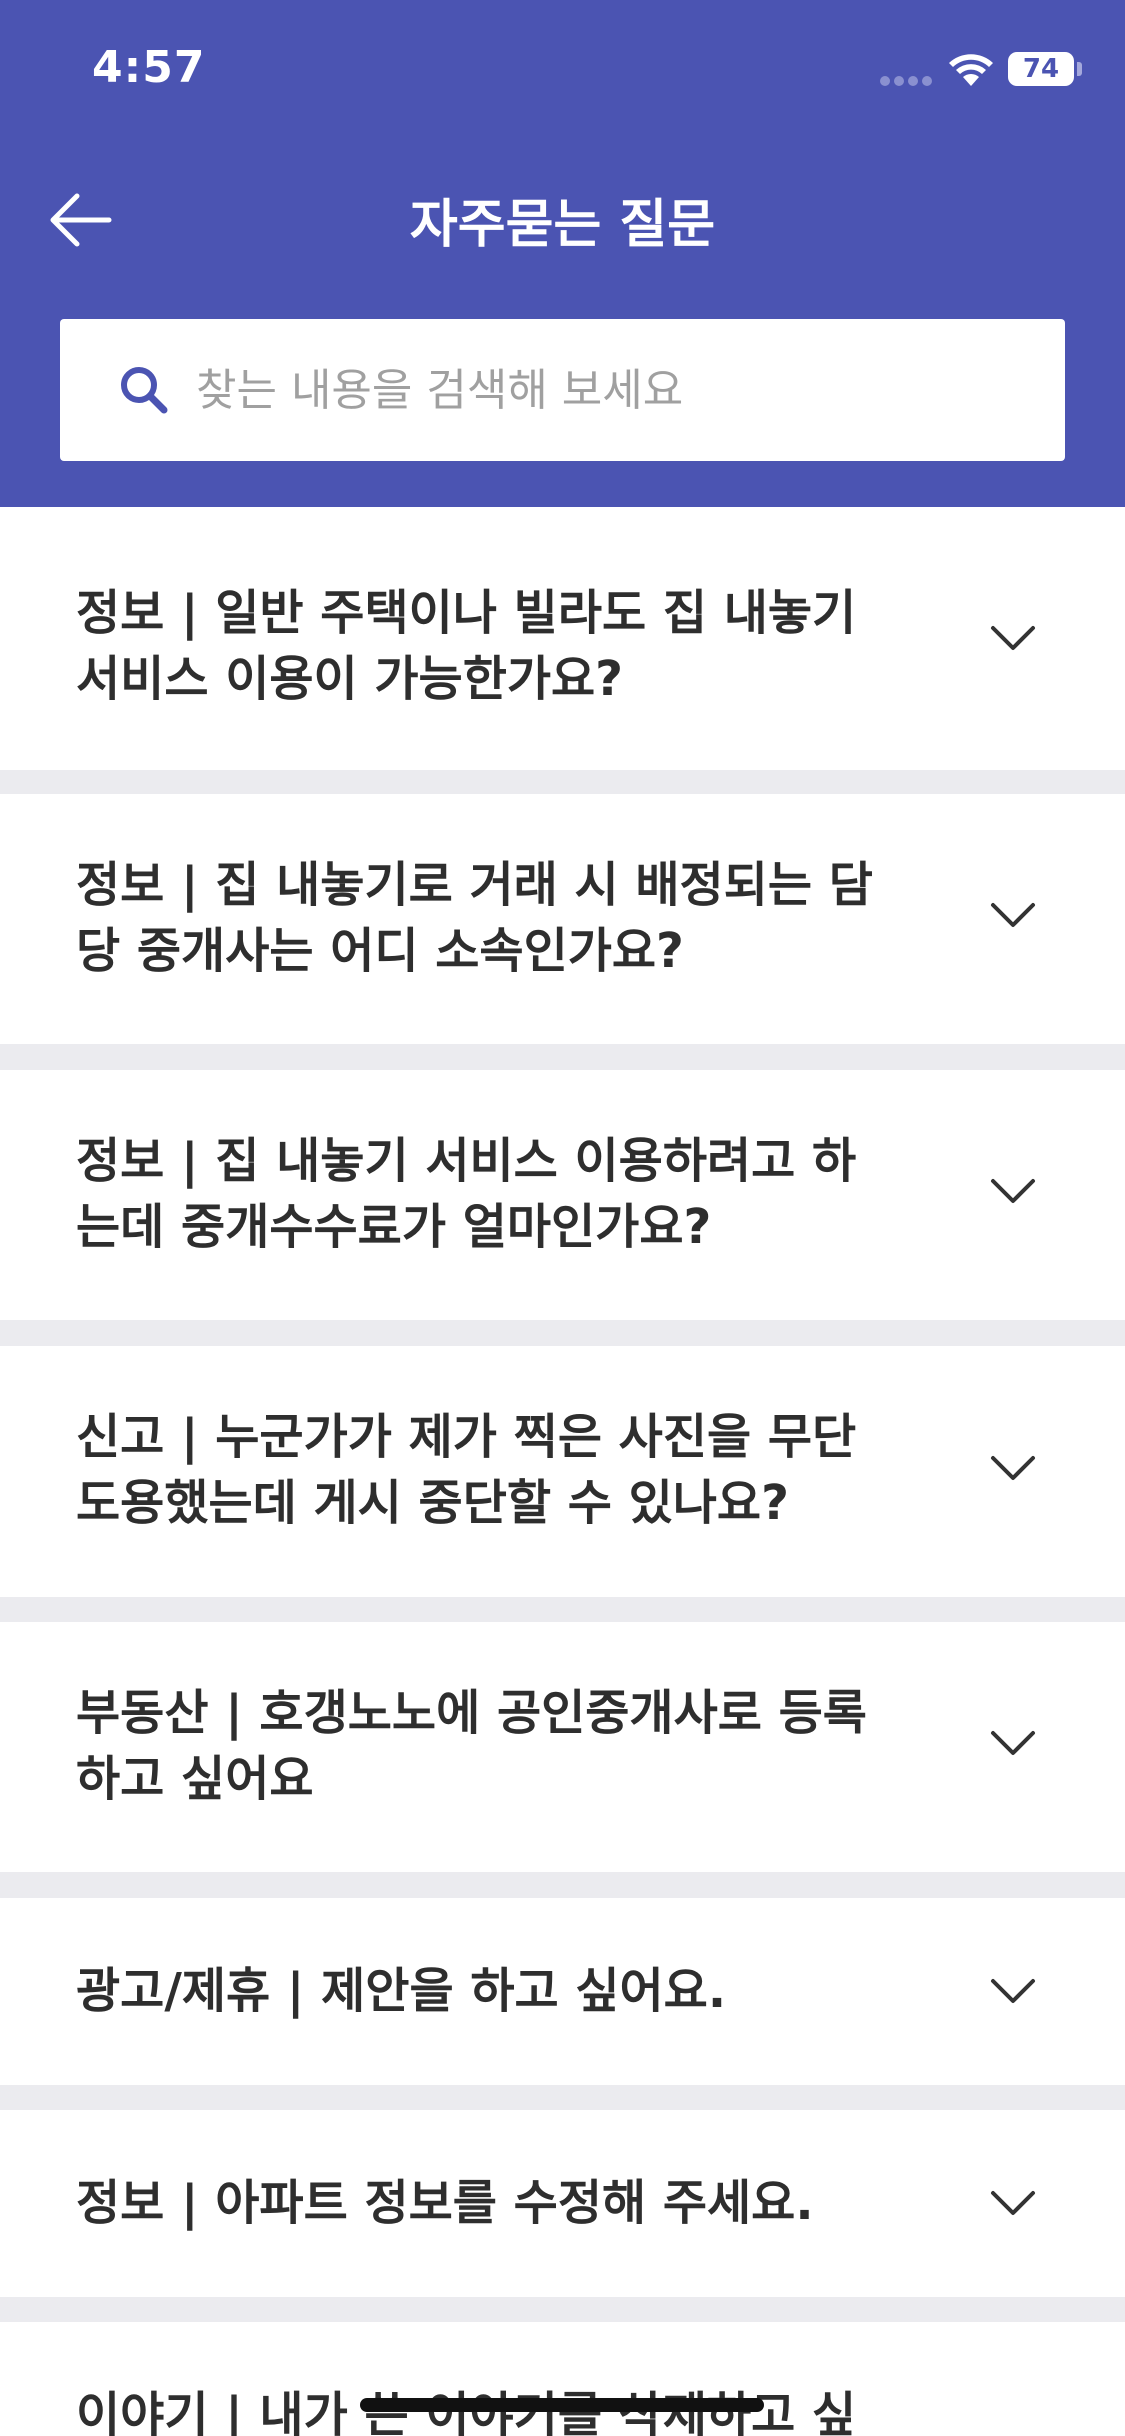 The image size is (1125, 2436). Describe the element at coordinates (474, 885) in the screenshot. I see `faq-question-line: 정보 | 집 내놓기로 거래 시 배정되는 담` at that location.